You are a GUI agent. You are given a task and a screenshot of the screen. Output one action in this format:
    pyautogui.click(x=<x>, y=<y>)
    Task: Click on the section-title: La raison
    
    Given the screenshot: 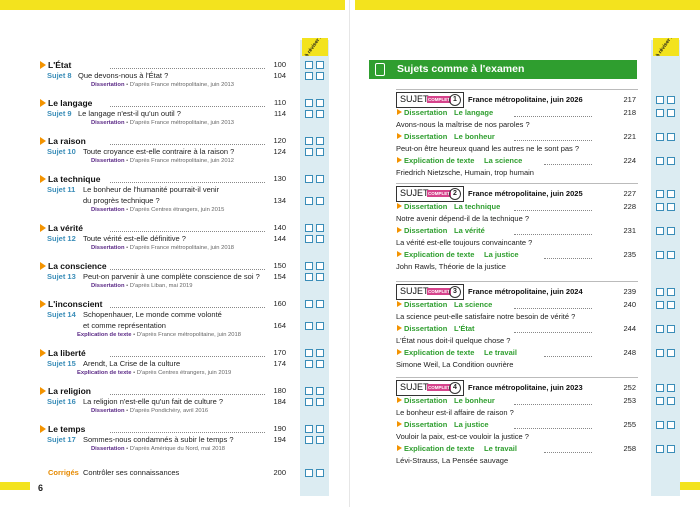 What is the action you would take?
    pyautogui.click(x=63, y=141)
    